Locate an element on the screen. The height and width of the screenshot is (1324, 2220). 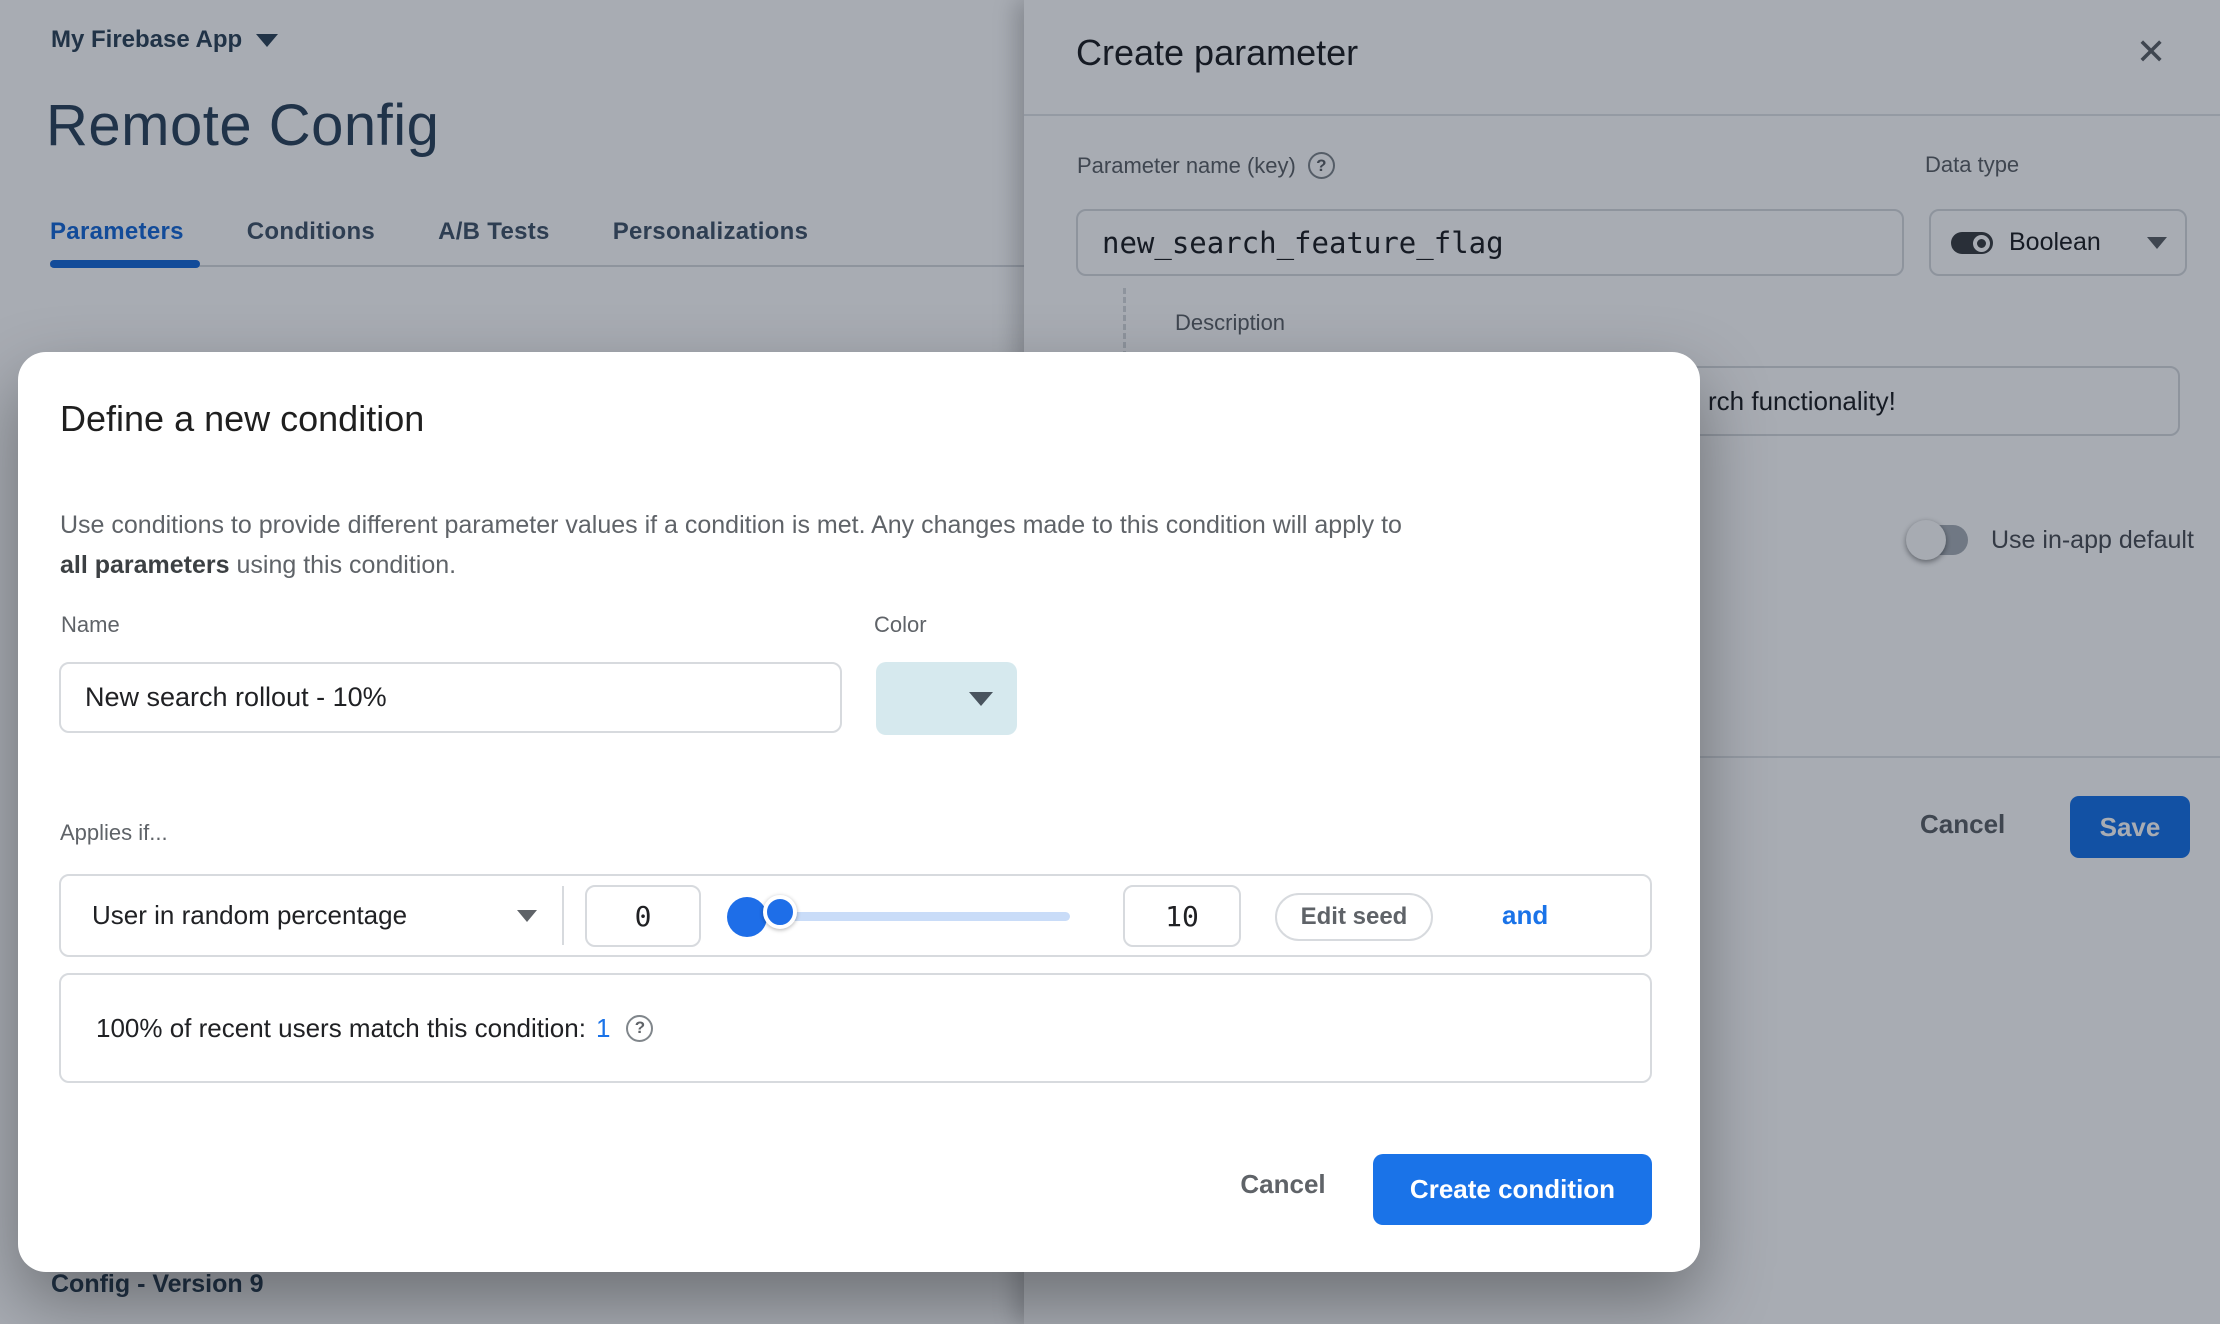
match-summary-value: 1 is located at coordinates (603, 1028).